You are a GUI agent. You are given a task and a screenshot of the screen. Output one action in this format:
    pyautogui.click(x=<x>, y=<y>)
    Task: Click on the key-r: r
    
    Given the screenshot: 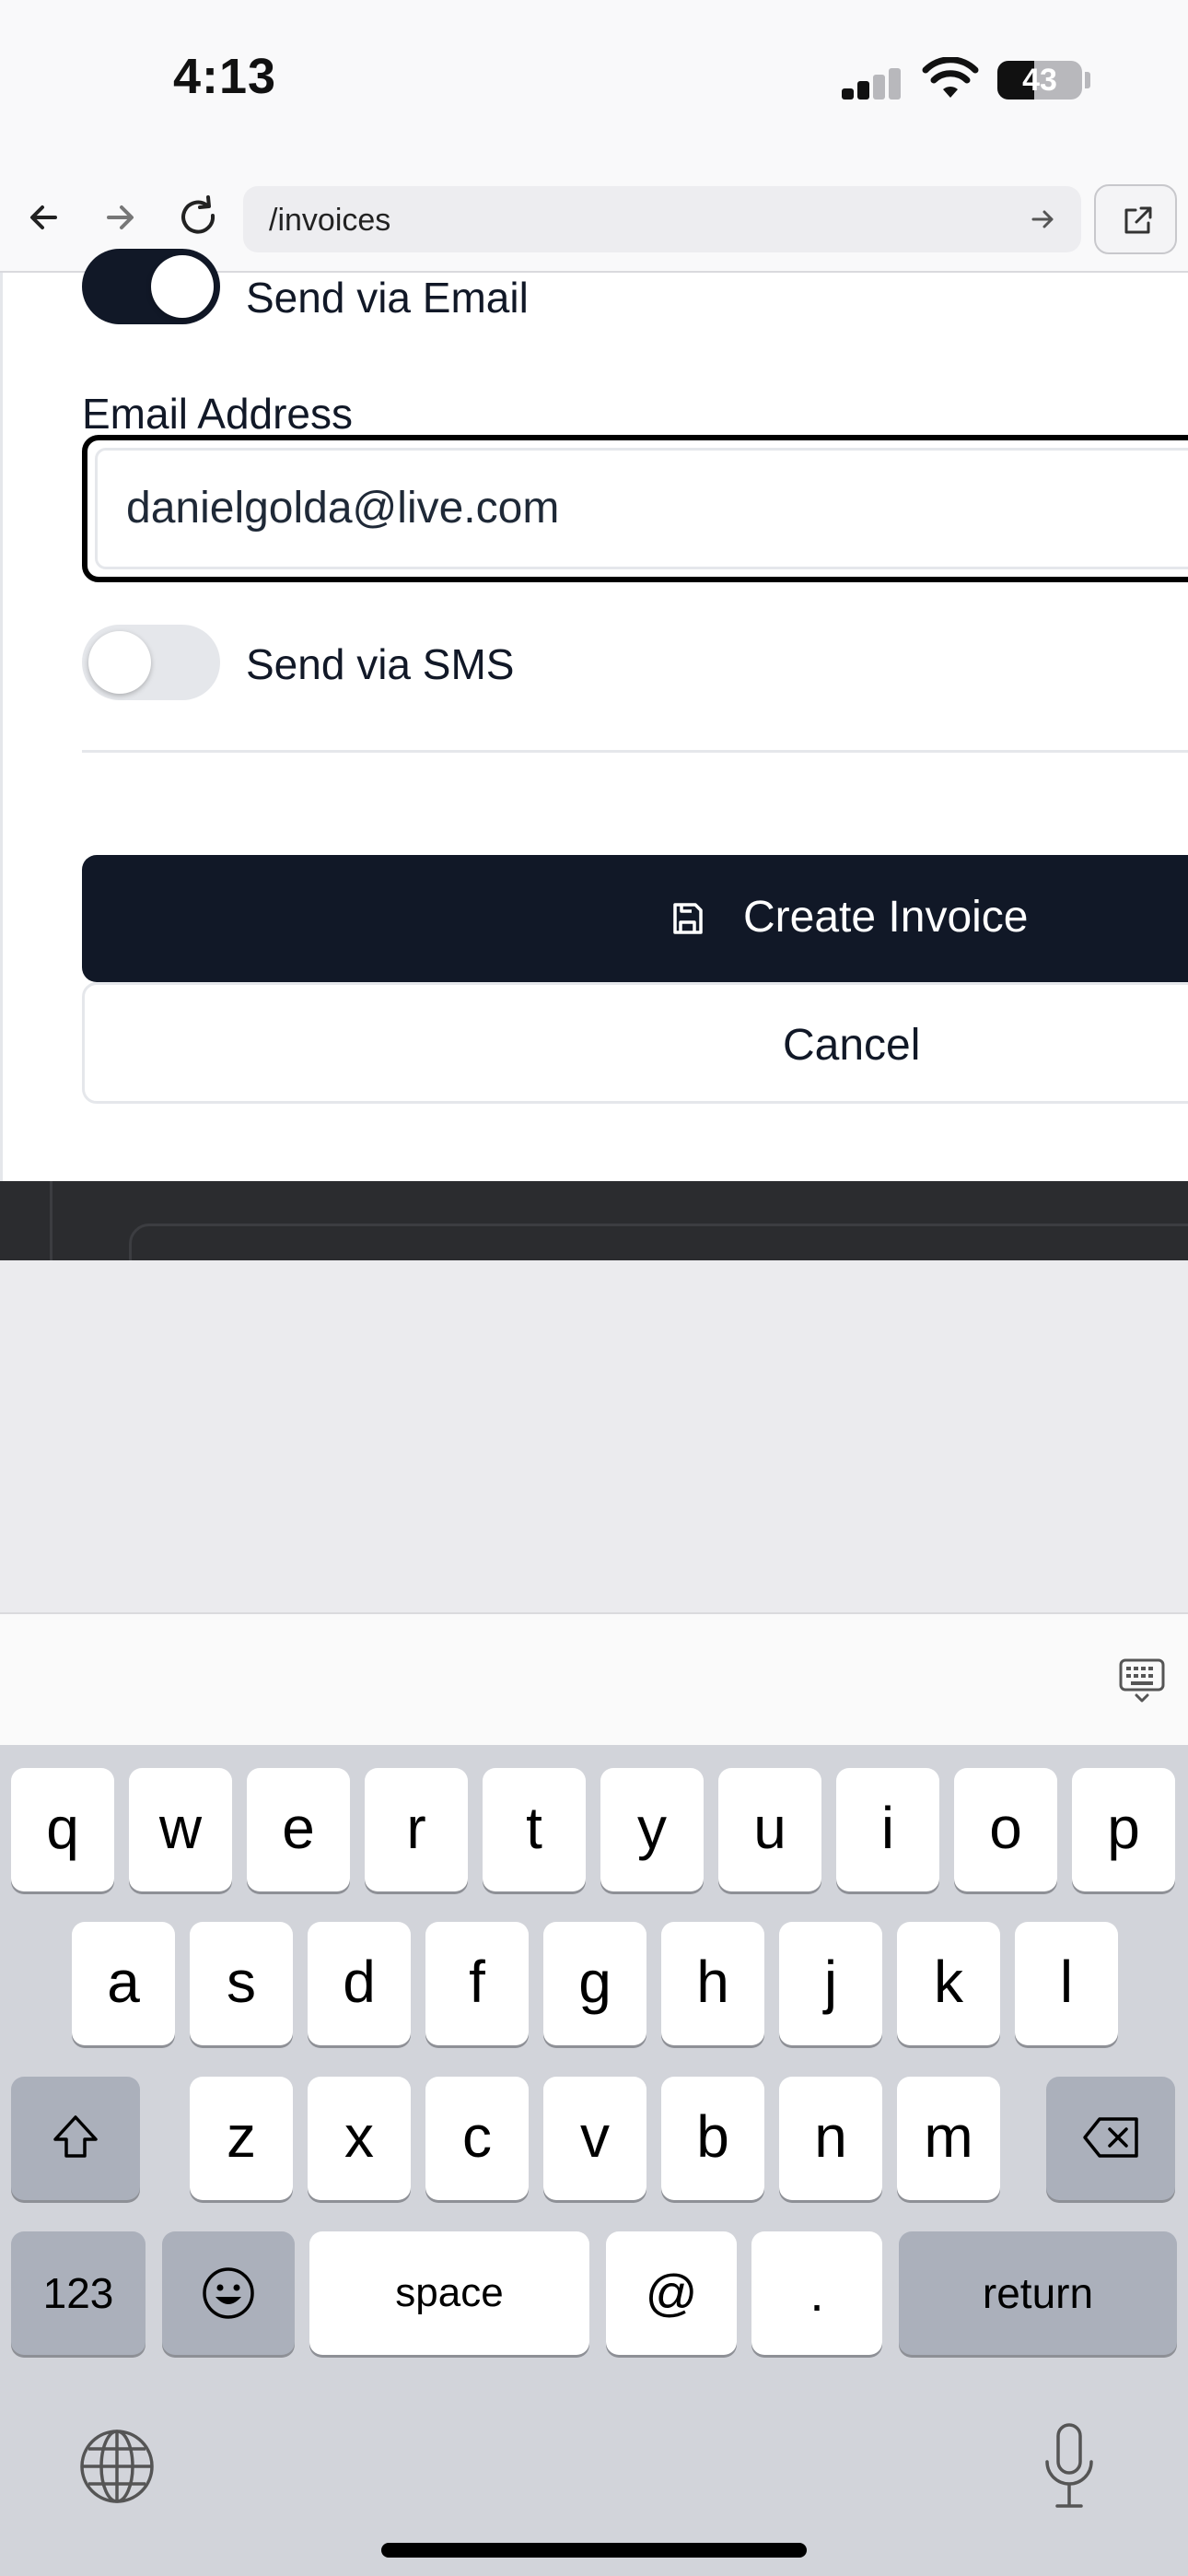 What is the action you would take?
    pyautogui.click(x=416, y=1829)
    